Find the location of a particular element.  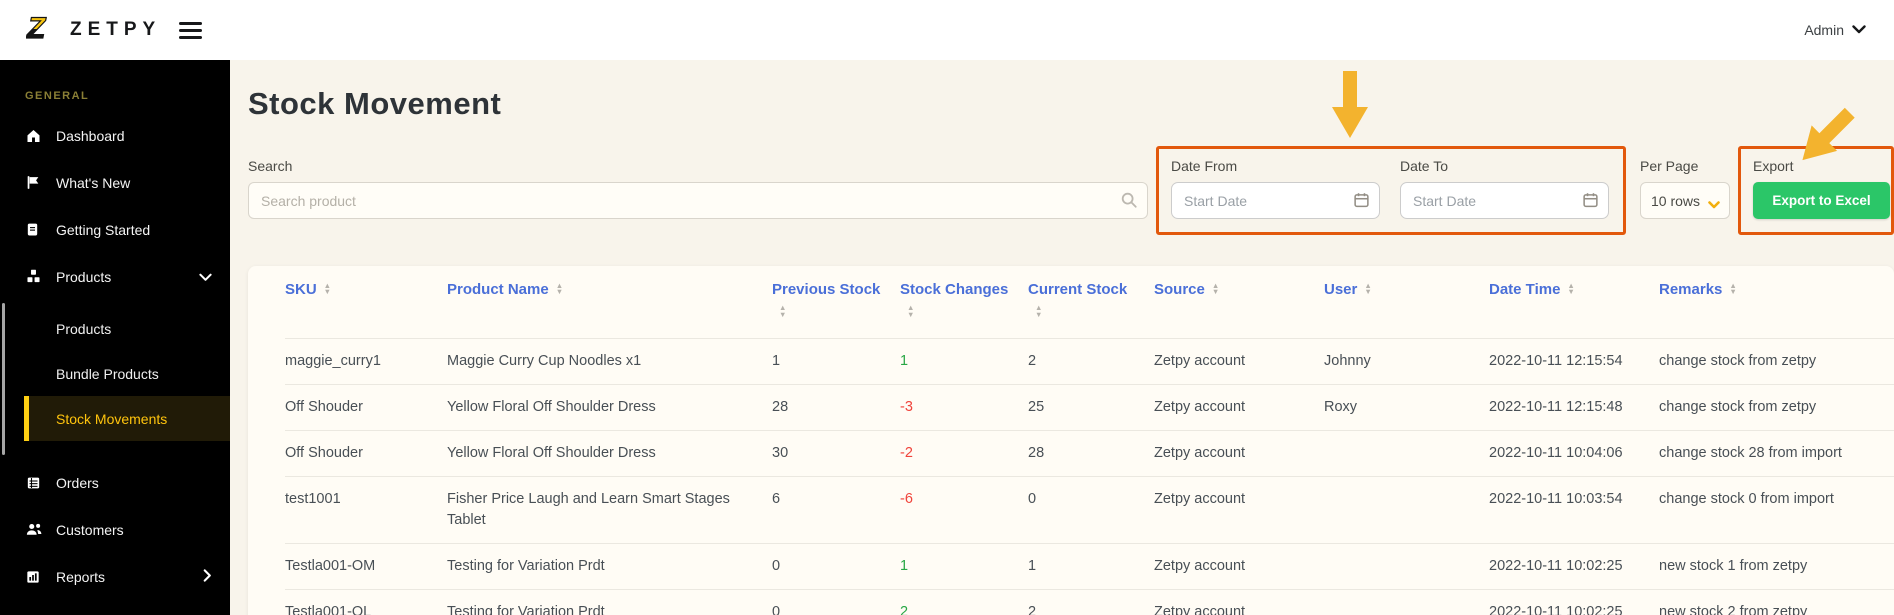

sidebar-item-reports: Reports is located at coordinates (115, 576).